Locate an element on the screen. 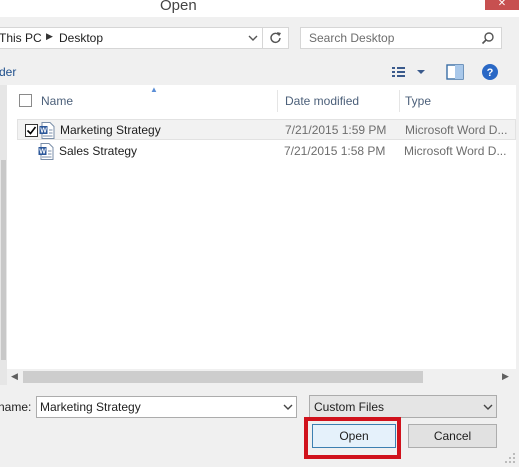  file-name-label: name: is located at coordinates (16, 407).